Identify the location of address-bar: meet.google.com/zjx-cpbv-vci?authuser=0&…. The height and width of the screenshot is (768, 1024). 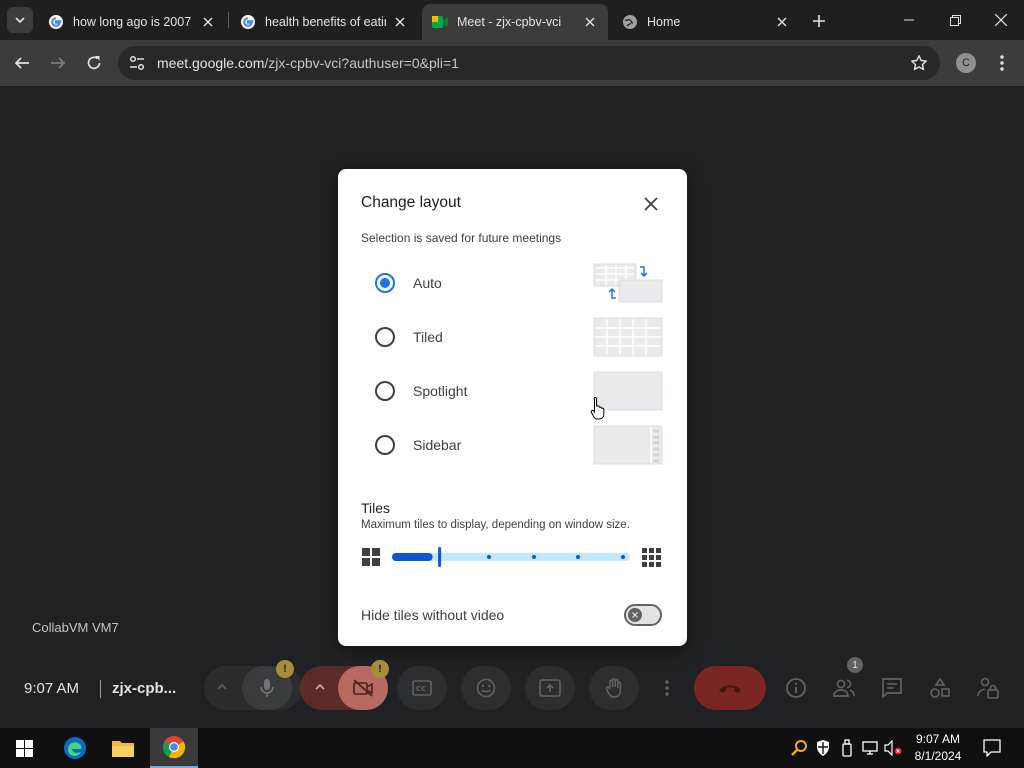
(529, 63).